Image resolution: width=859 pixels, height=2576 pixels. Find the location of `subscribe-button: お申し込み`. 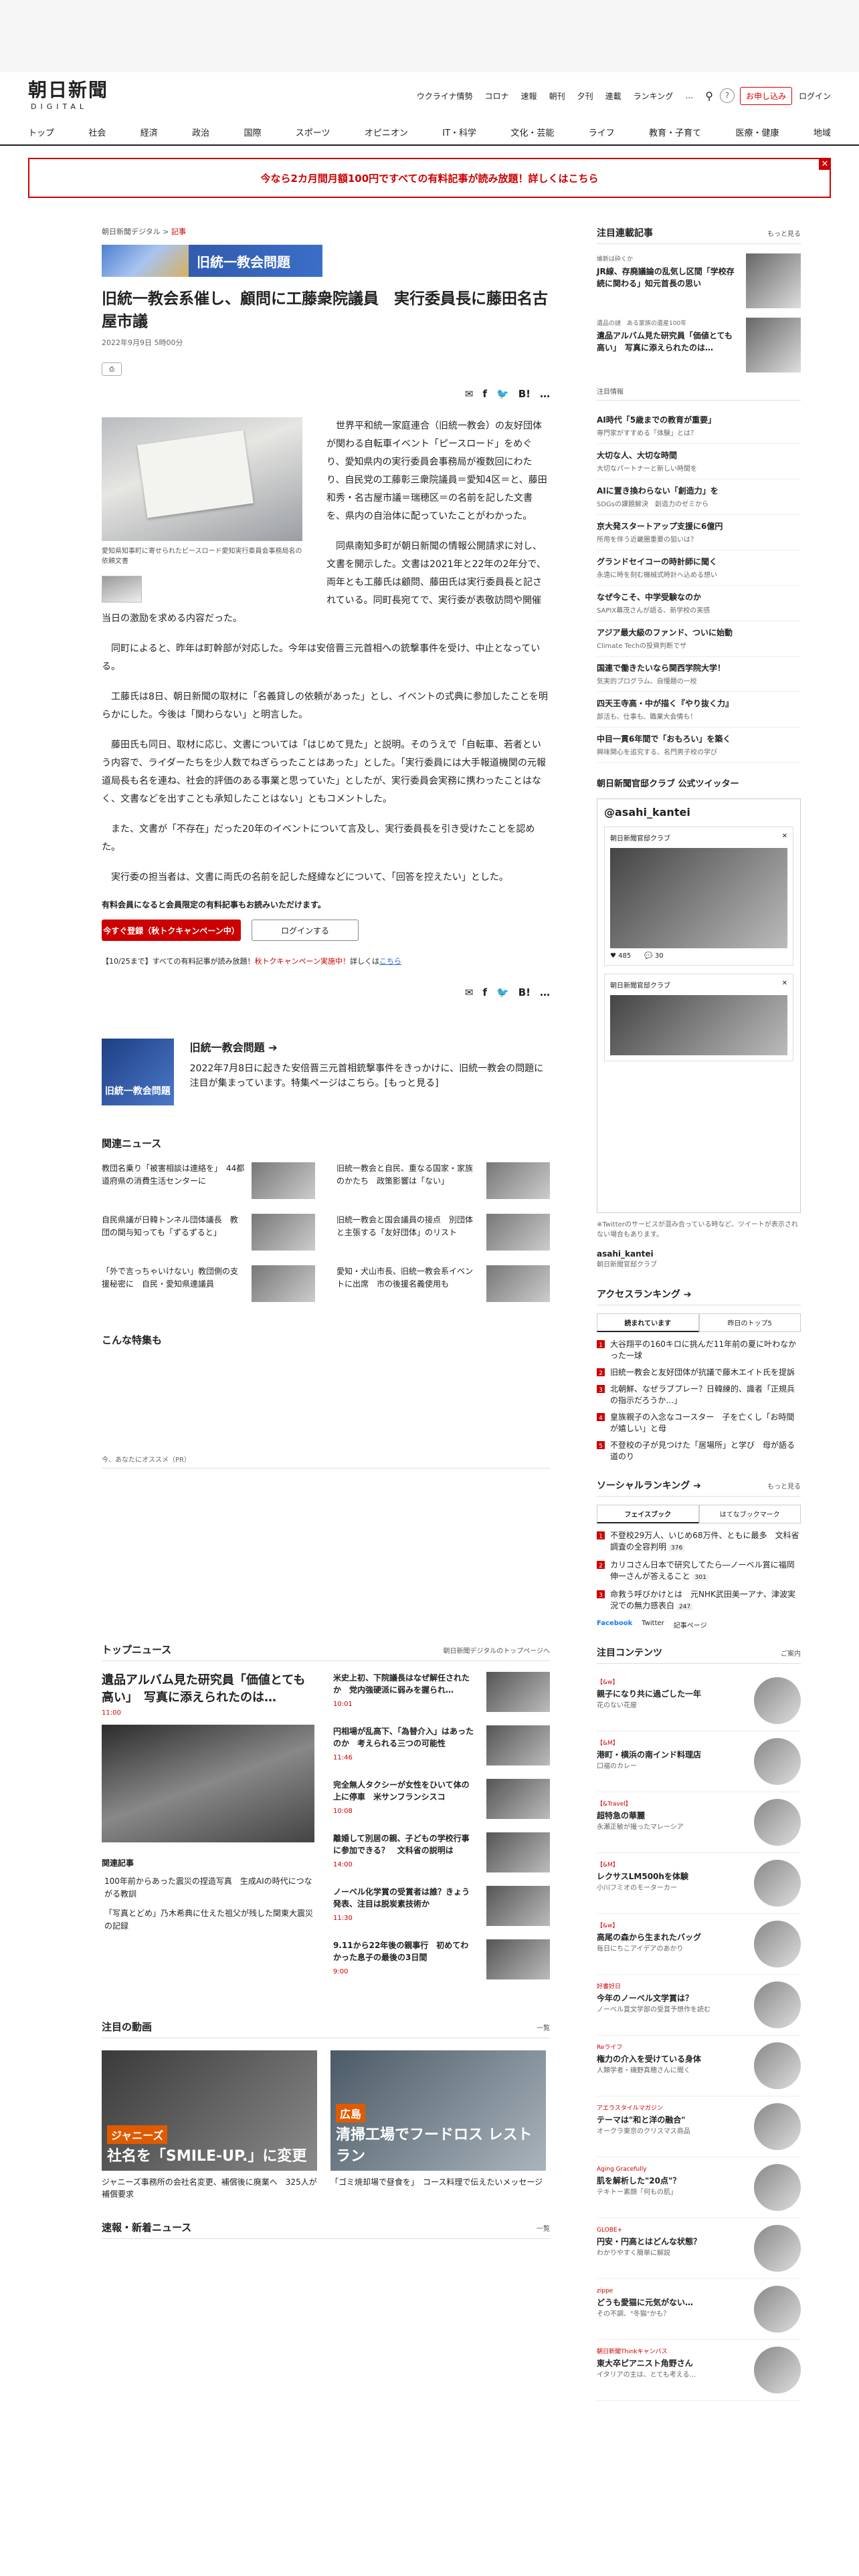

subscribe-button: お申し込み is located at coordinates (765, 95).